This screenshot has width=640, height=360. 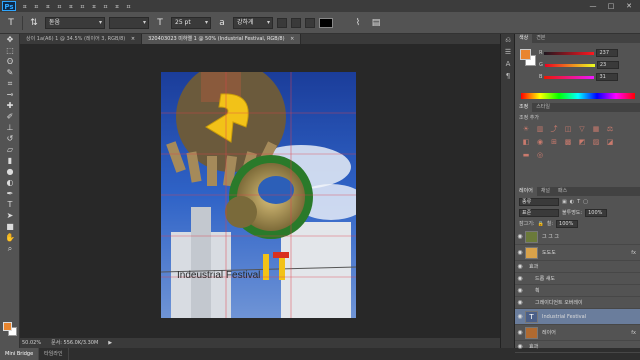 What do you see at coordinates (218, 275) in the screenshot?
I see `canvas-text-layer: Indeustrial Festival` at bounding box center [218, 275].